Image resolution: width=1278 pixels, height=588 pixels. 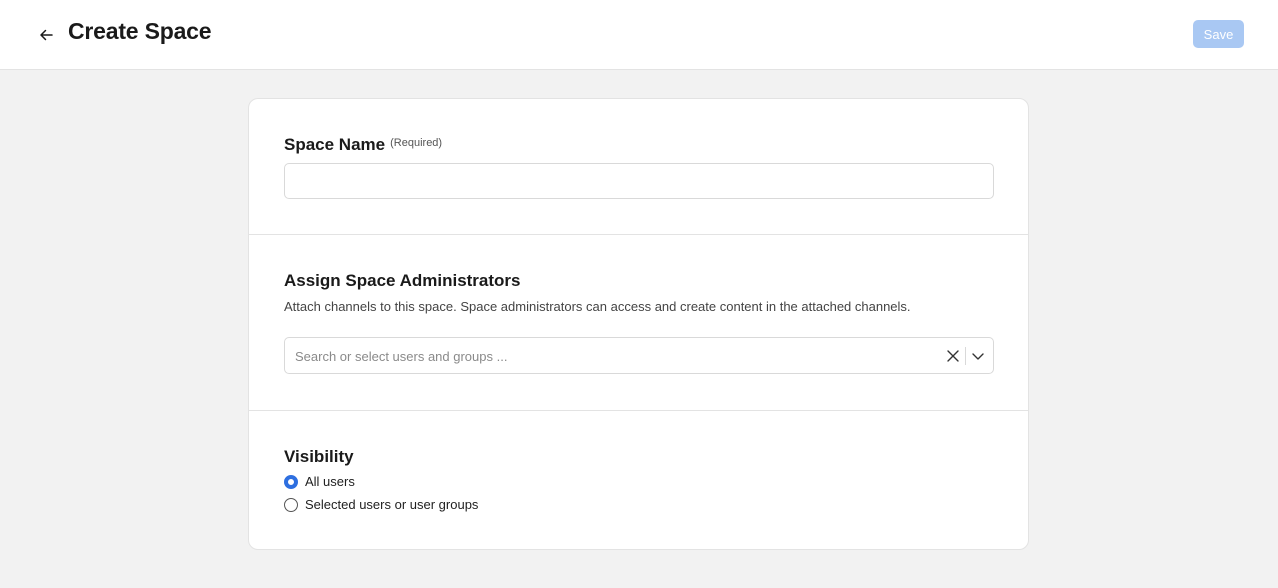 I want to click on top-bar: Create Space Save, so click(x=639, y=35).